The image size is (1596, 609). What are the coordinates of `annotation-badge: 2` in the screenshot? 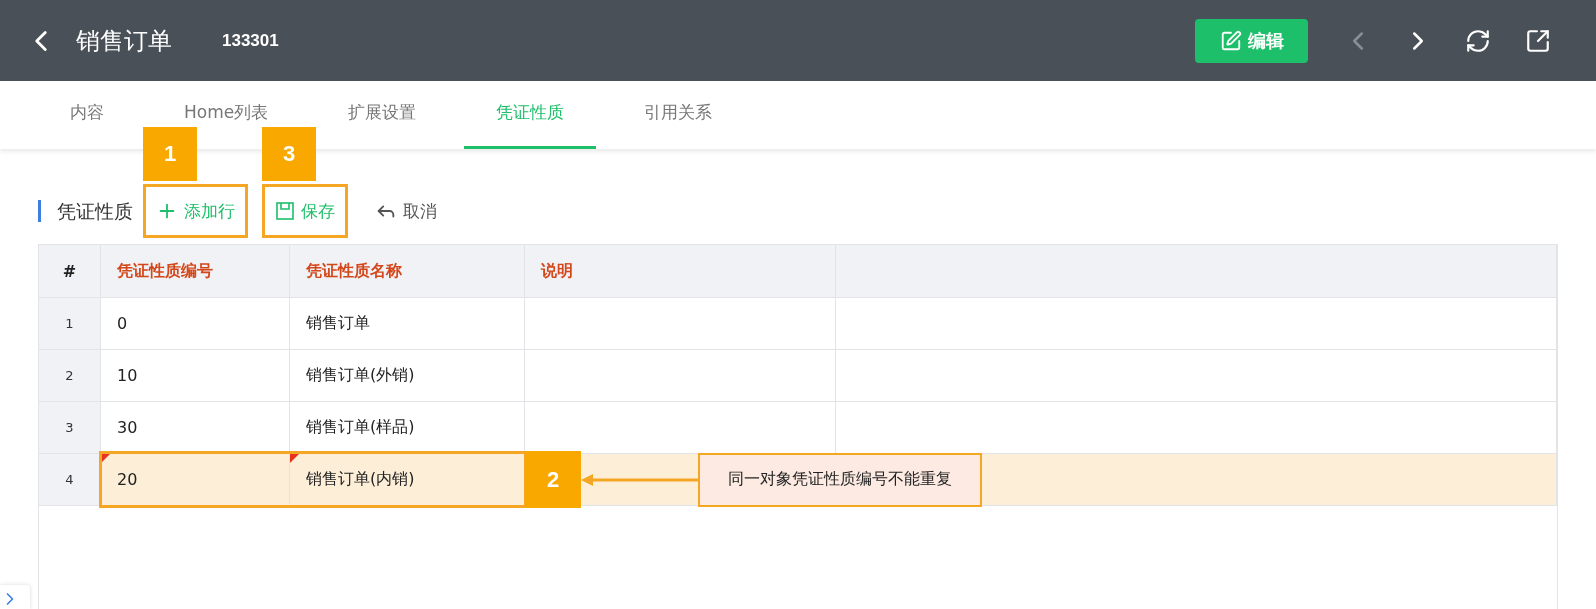 It's located at (553, 479).